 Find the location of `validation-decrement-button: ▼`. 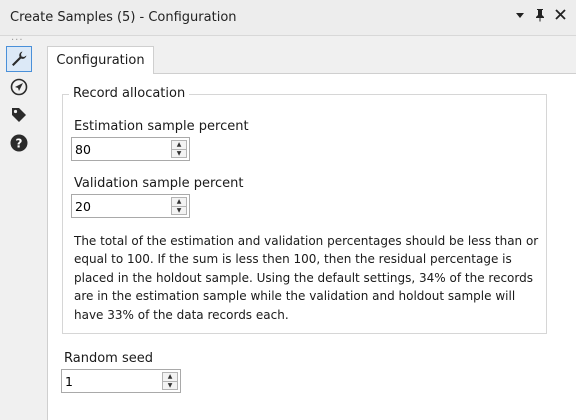

validation-decrement-button: ▼ is located at coordinates (179, 210).